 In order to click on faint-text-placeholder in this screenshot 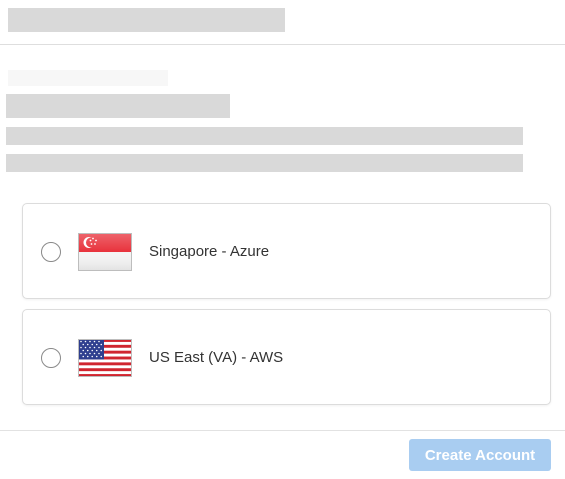, I will do `click(88, 78)`.